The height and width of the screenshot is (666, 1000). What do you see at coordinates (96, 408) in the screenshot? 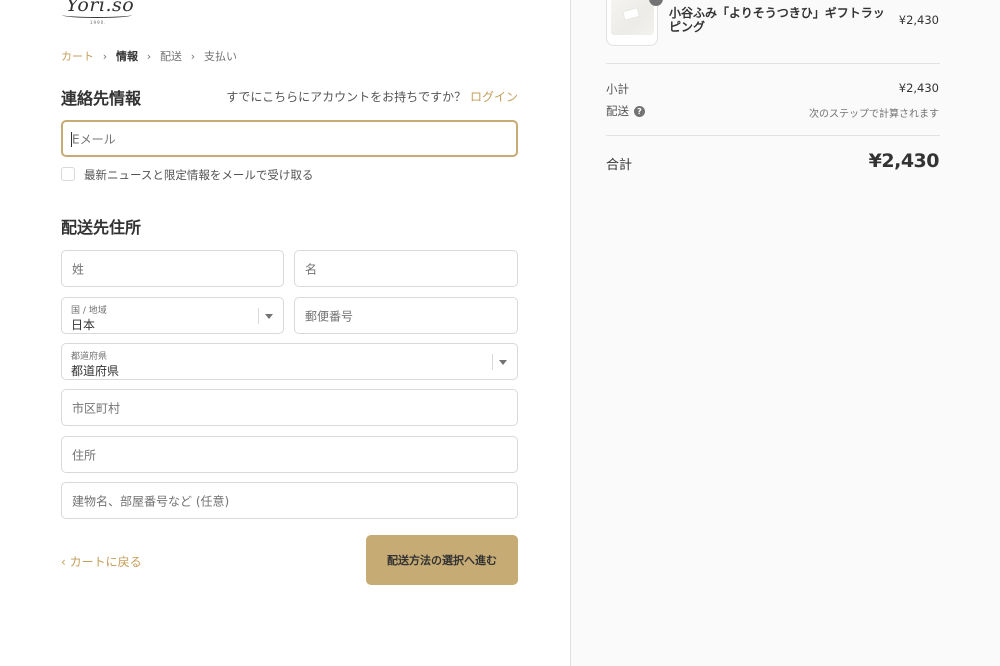
I see `city-placeholder: 市区町村` at bounding box center [96, 408].